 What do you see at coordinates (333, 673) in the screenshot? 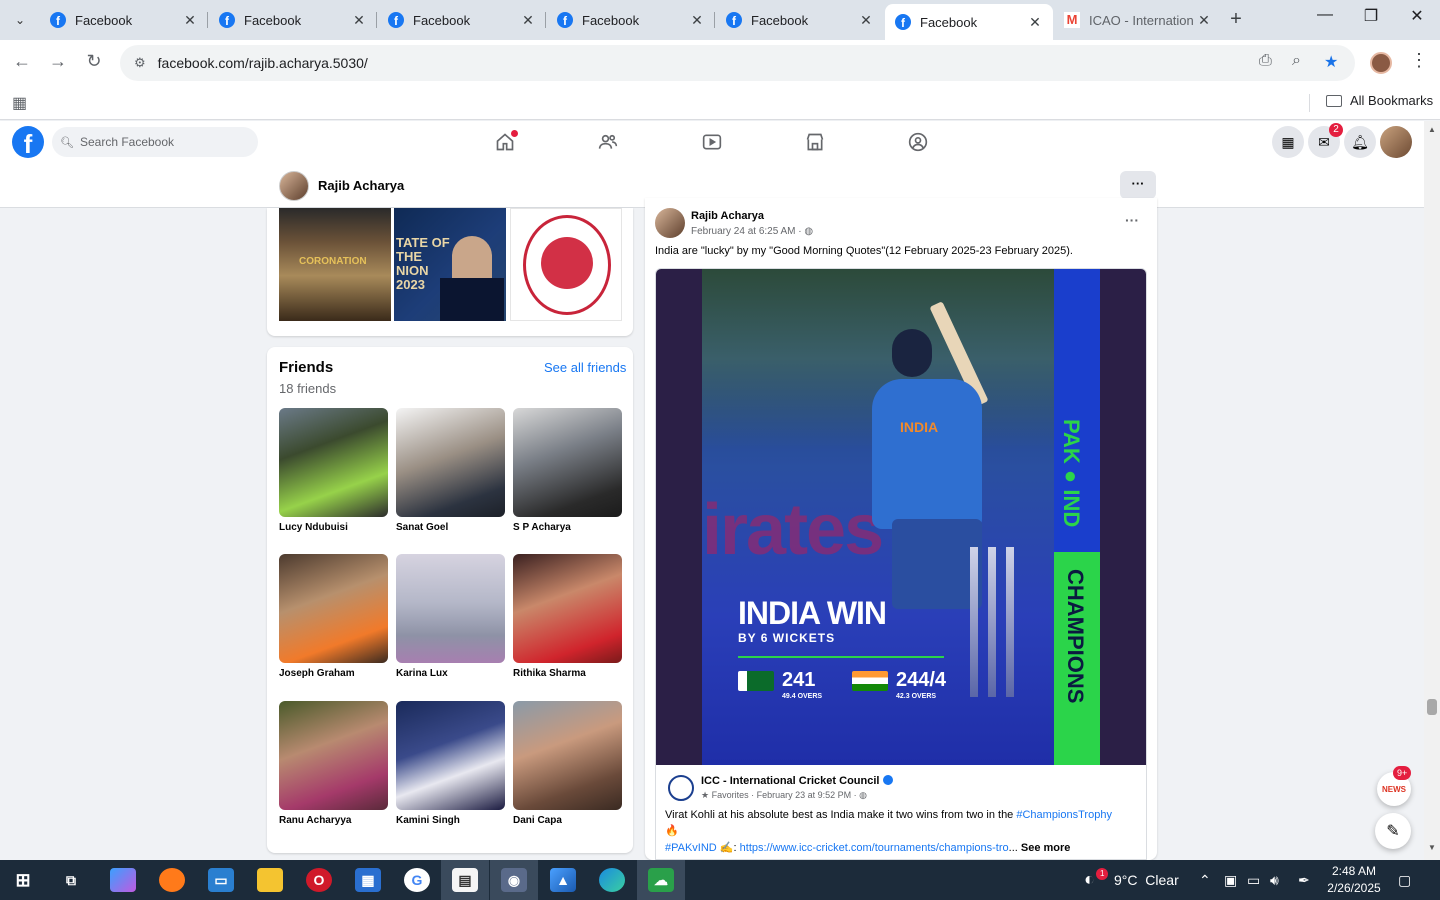
I see `friend-name: Joseph Graham` at bounding box center [333, 673].